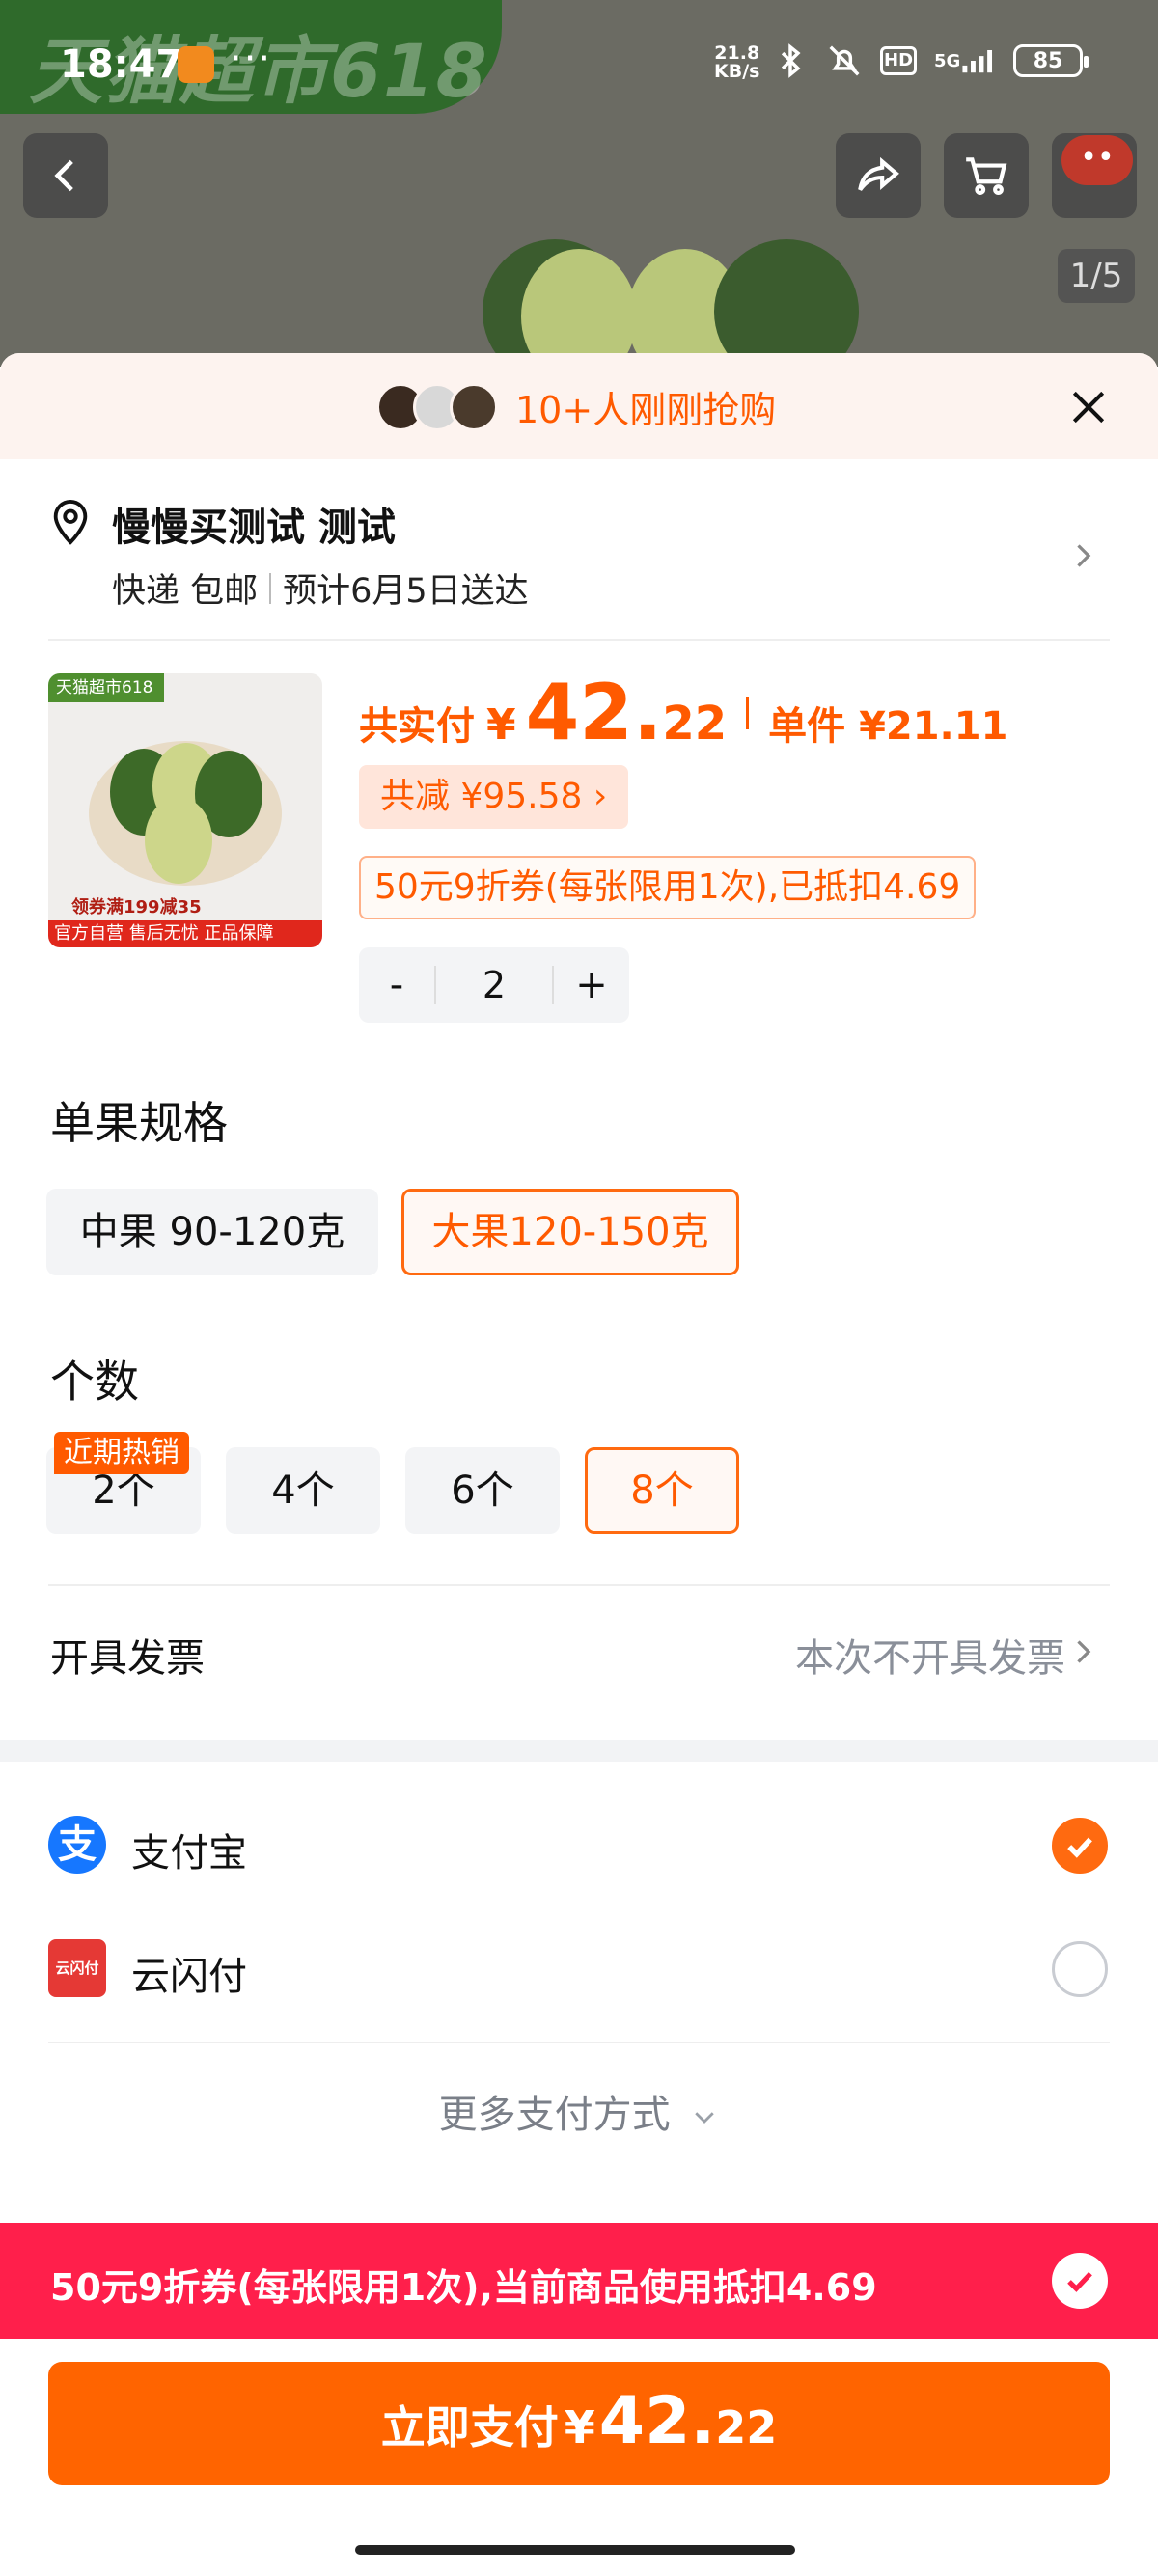 The image size is (1158, 2576). Describe the element at coordinates (579, 1650) in the screenshot. I see `invoice-row: 开具发票 本次不开具发票` at that location.